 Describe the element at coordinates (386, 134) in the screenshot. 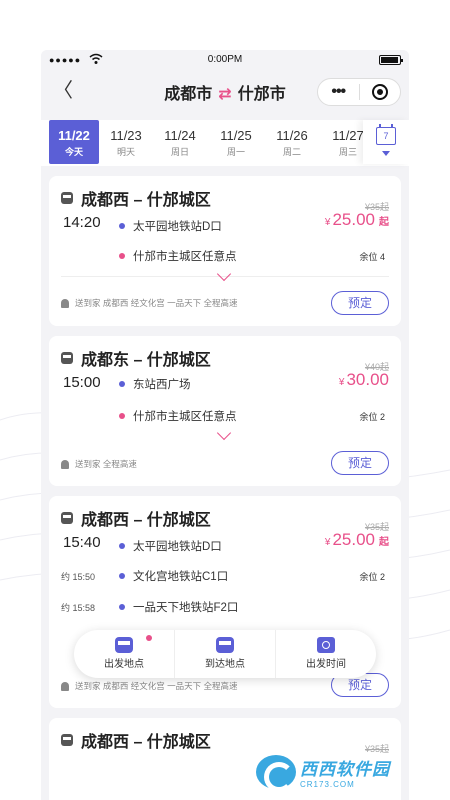

I see `calendar-icon: 7` at that location.